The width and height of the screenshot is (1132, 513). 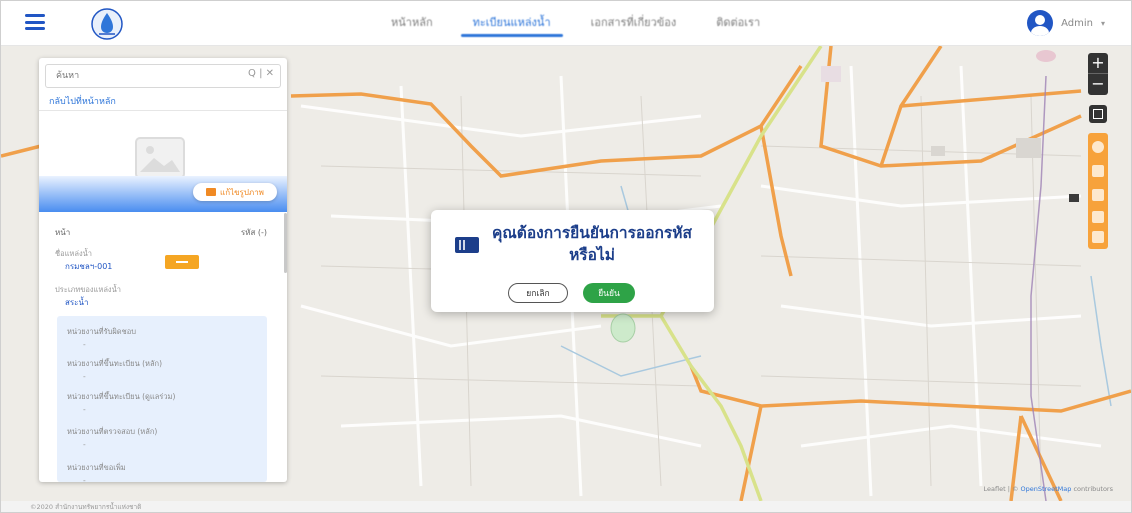 What do you see at coordinates (1098, 147) in the screenshot?
I see `circle-tool-icon` at bounding box center [1098, 147].